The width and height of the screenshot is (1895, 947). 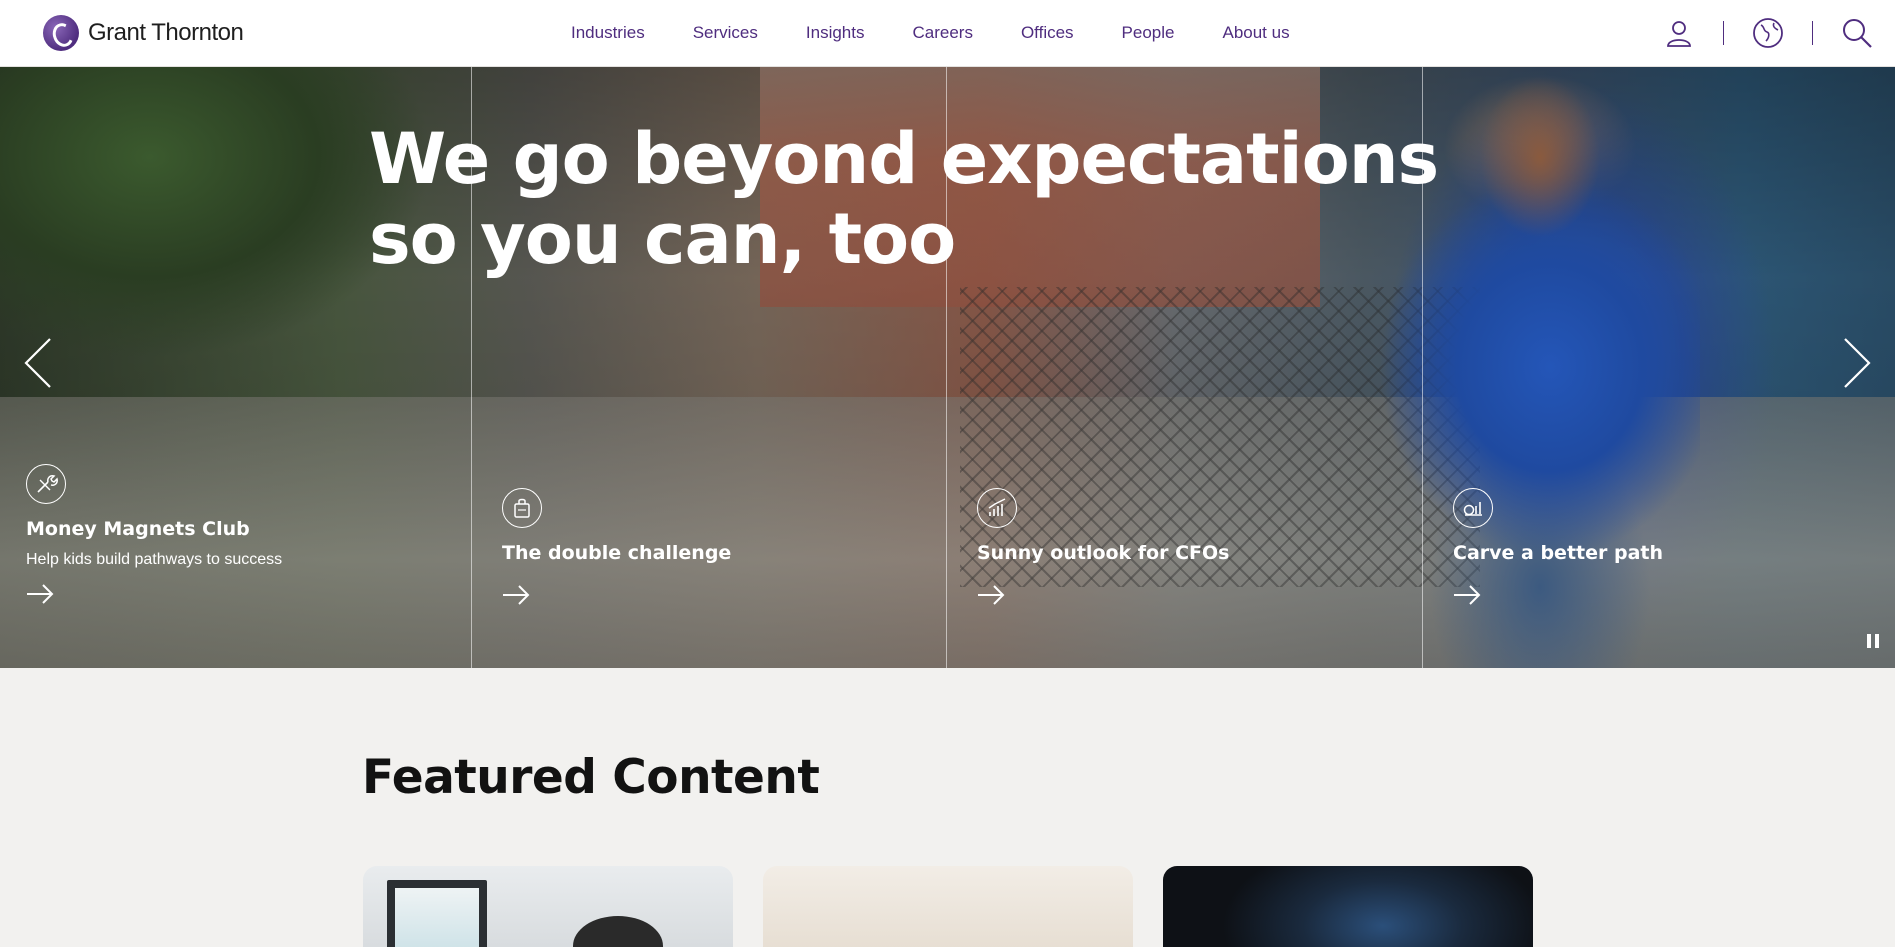 I want to click on hero-card-sunny-outlook: Sunny outlook for CFOs, so click(x=1197, y=547).